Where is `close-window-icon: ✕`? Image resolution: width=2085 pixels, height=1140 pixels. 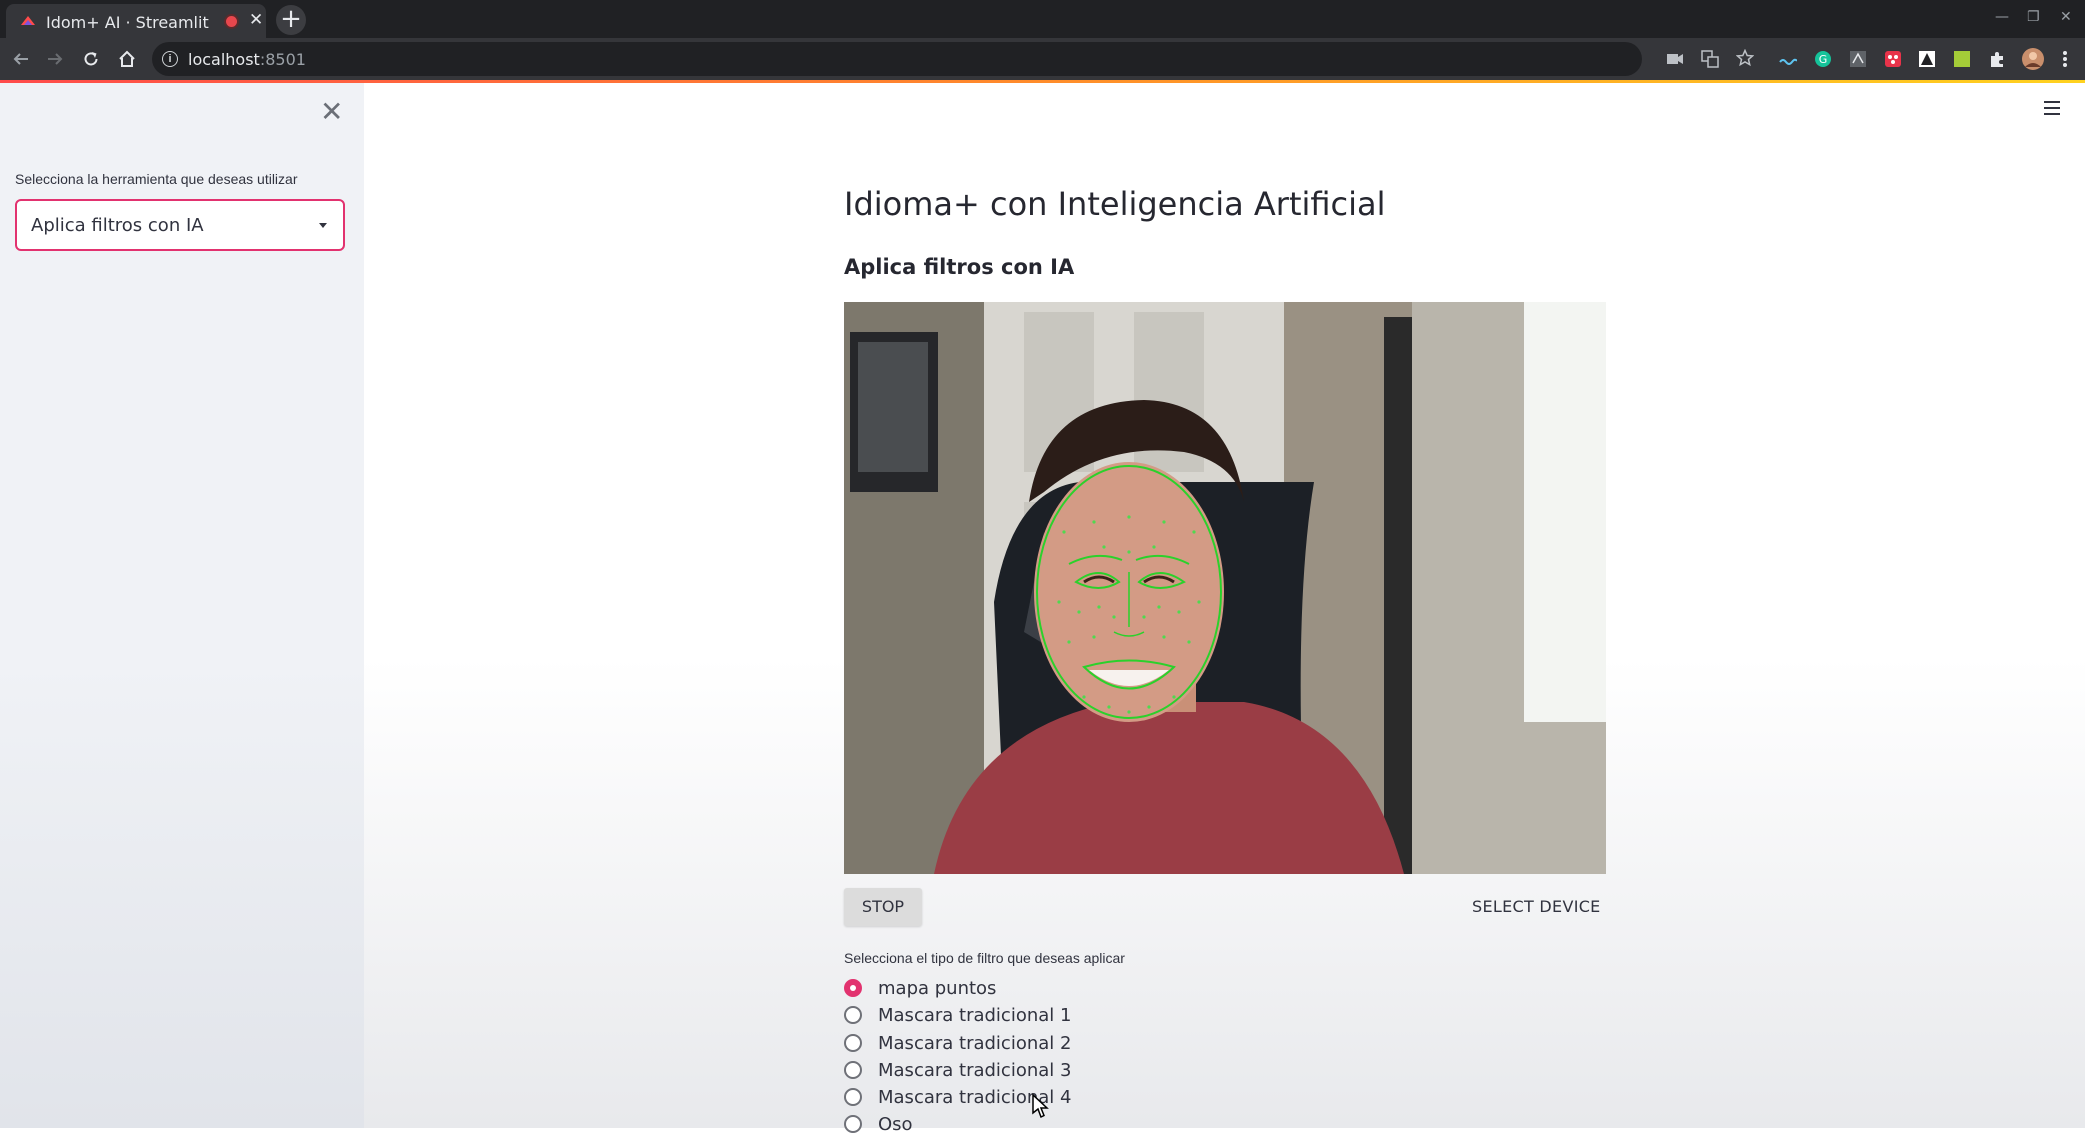
close-window-icon: ✕ is located at coordinates (2066, 17).